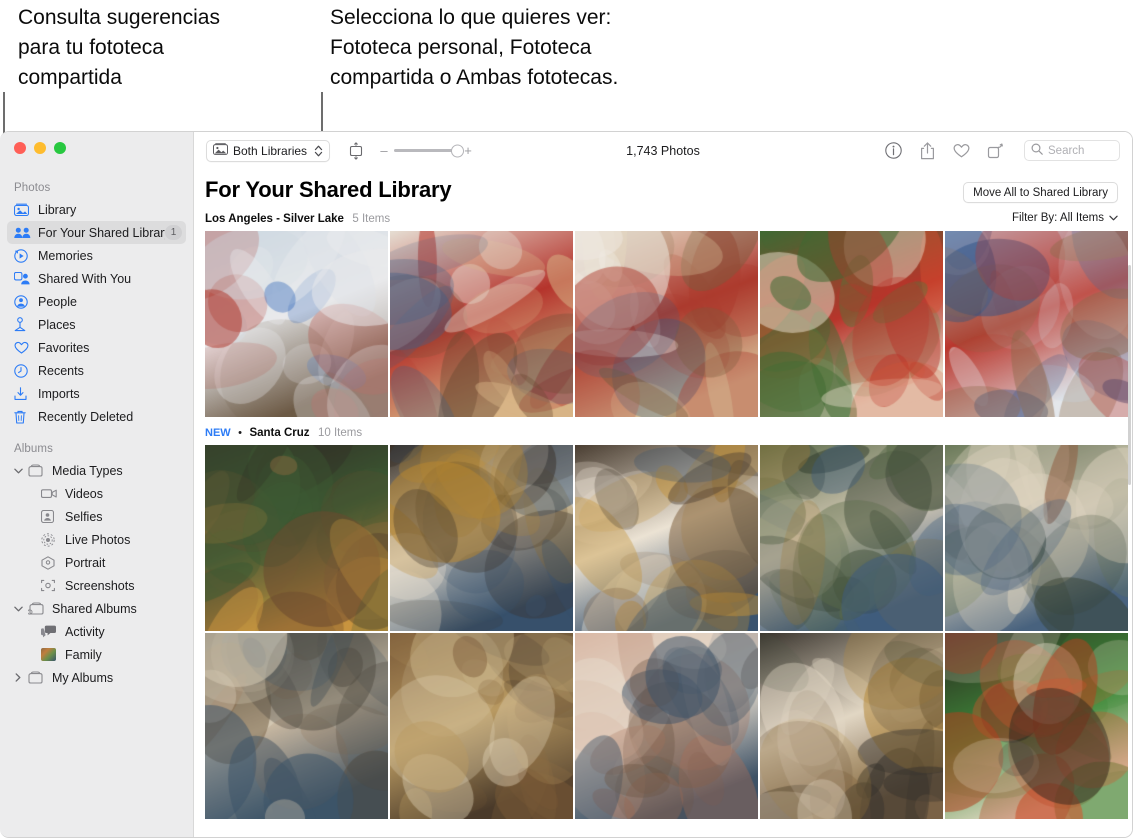  Describe the element at coordinates (297, 218) in the screenshot. I see `section-title-group: Los Angeles - Silver Lake 5 Items` at that location.